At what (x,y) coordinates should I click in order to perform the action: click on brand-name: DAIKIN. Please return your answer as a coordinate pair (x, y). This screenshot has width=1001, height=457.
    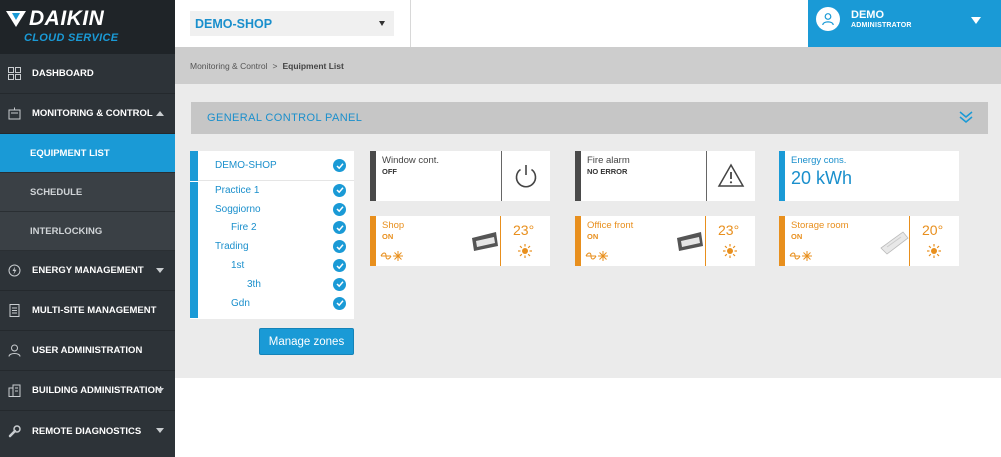
    Looking at the image, I should click on (67, 18).